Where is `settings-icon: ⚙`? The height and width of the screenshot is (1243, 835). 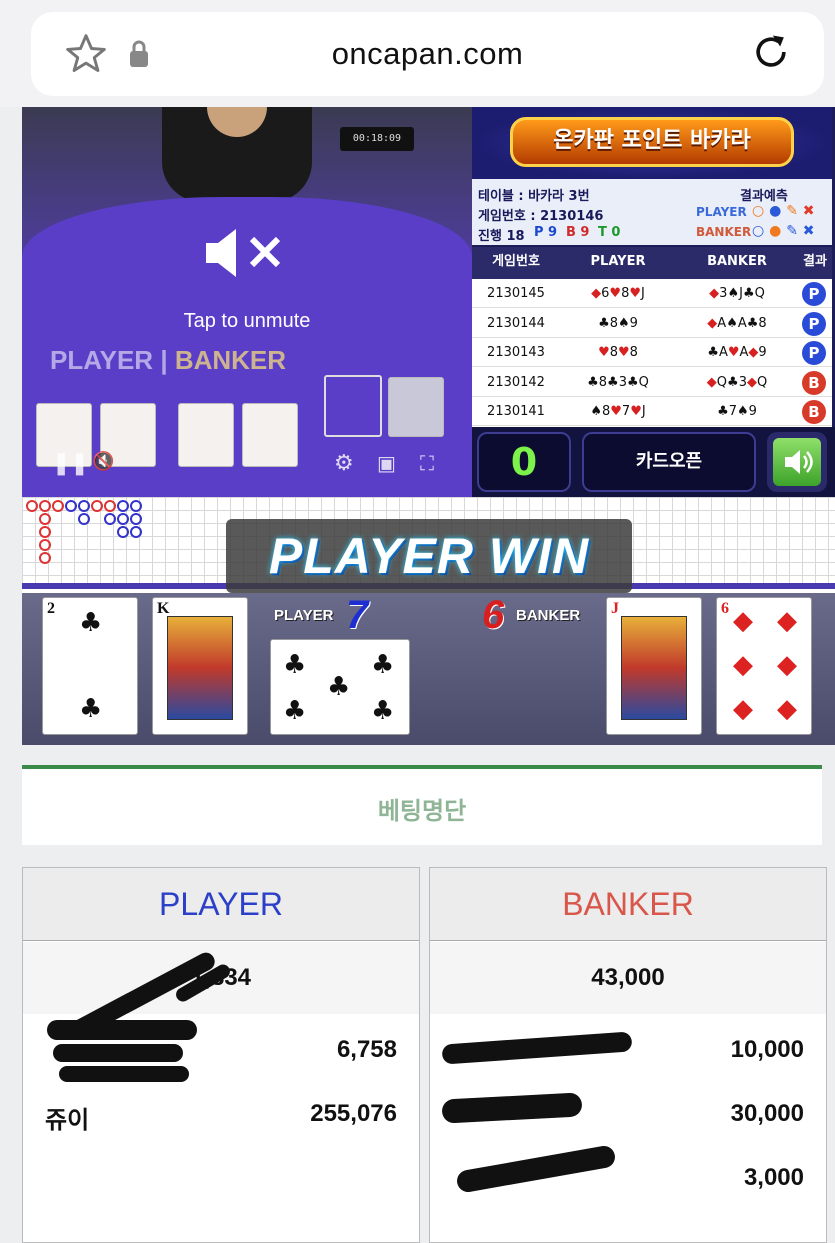
settings-icon: ⚙ is located at coordinates (344, 465).